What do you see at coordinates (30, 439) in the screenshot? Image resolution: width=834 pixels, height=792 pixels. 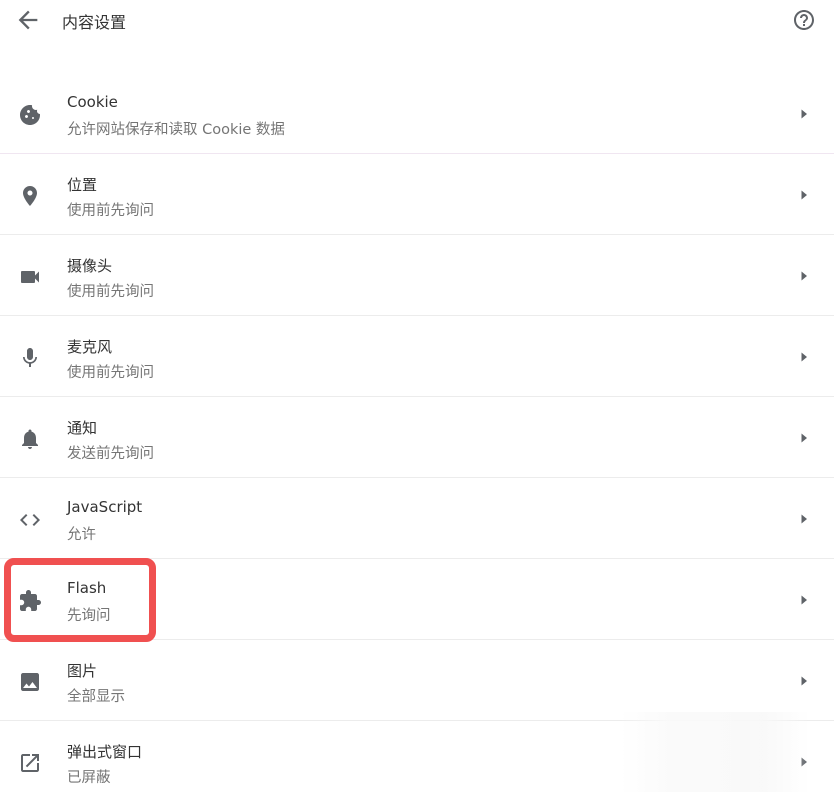 I see `bell-icon` at bounding box center [30, 439].